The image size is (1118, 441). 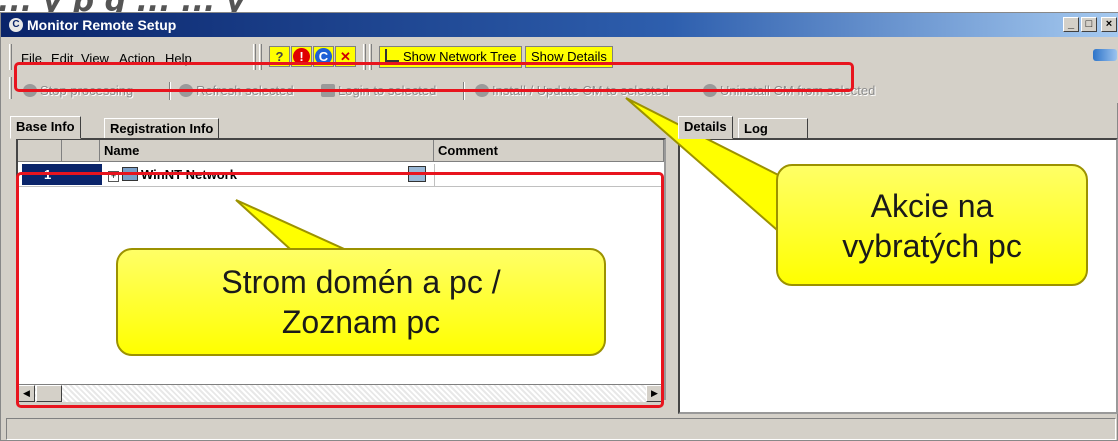 What do you see at coordinates (705, 127) in the screenshot?
I see `tab-details: Details` at bounding box center [705, 127].